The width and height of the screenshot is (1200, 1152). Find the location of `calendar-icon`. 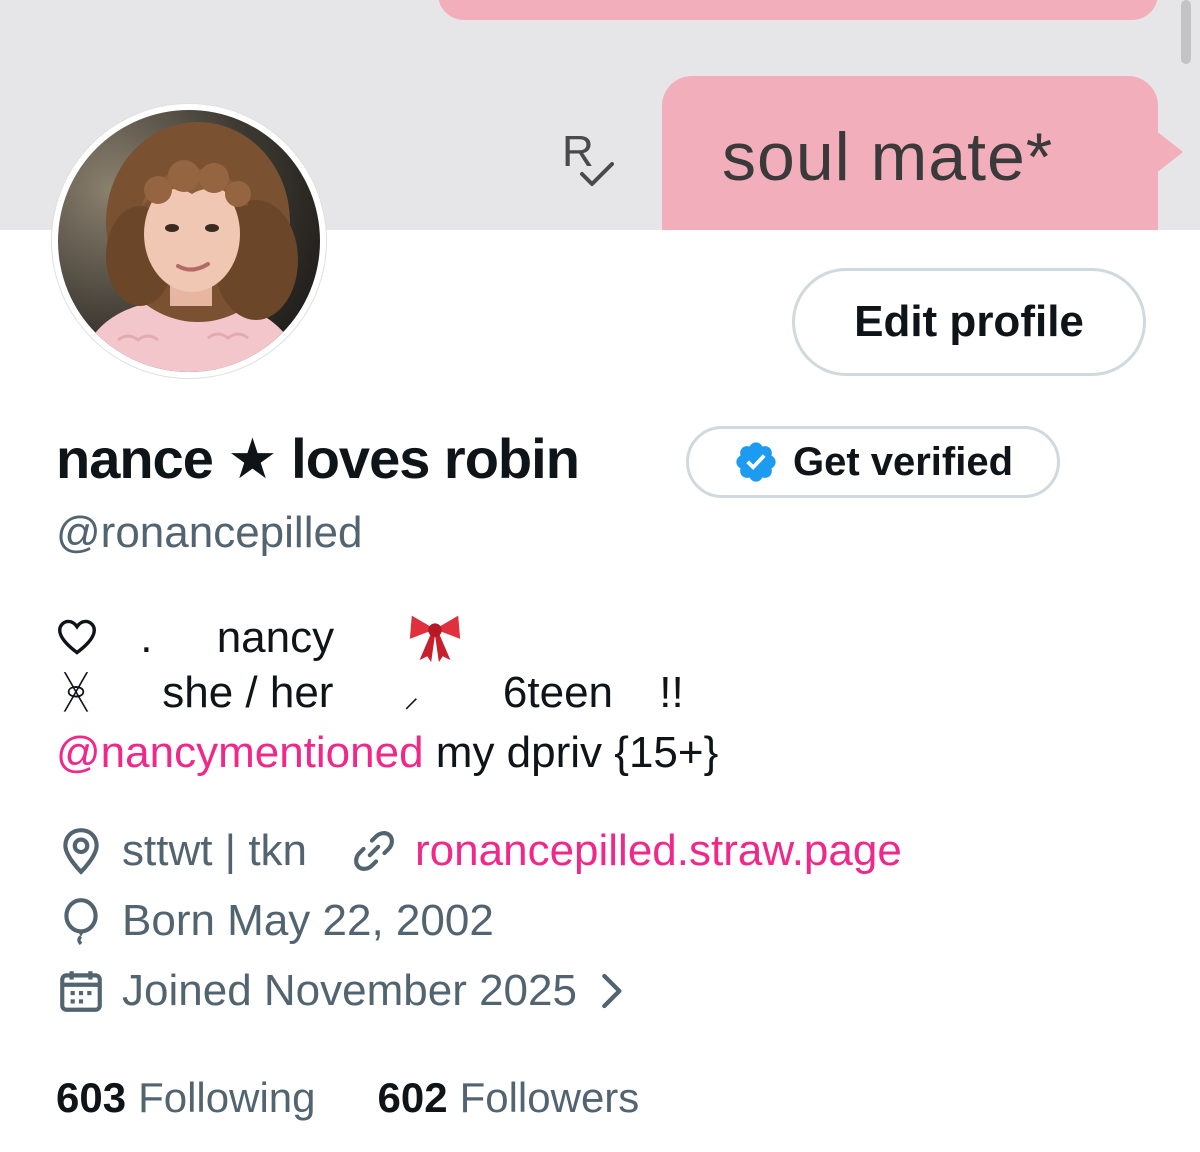

calendar-icon is located at coordinates (81, 991).